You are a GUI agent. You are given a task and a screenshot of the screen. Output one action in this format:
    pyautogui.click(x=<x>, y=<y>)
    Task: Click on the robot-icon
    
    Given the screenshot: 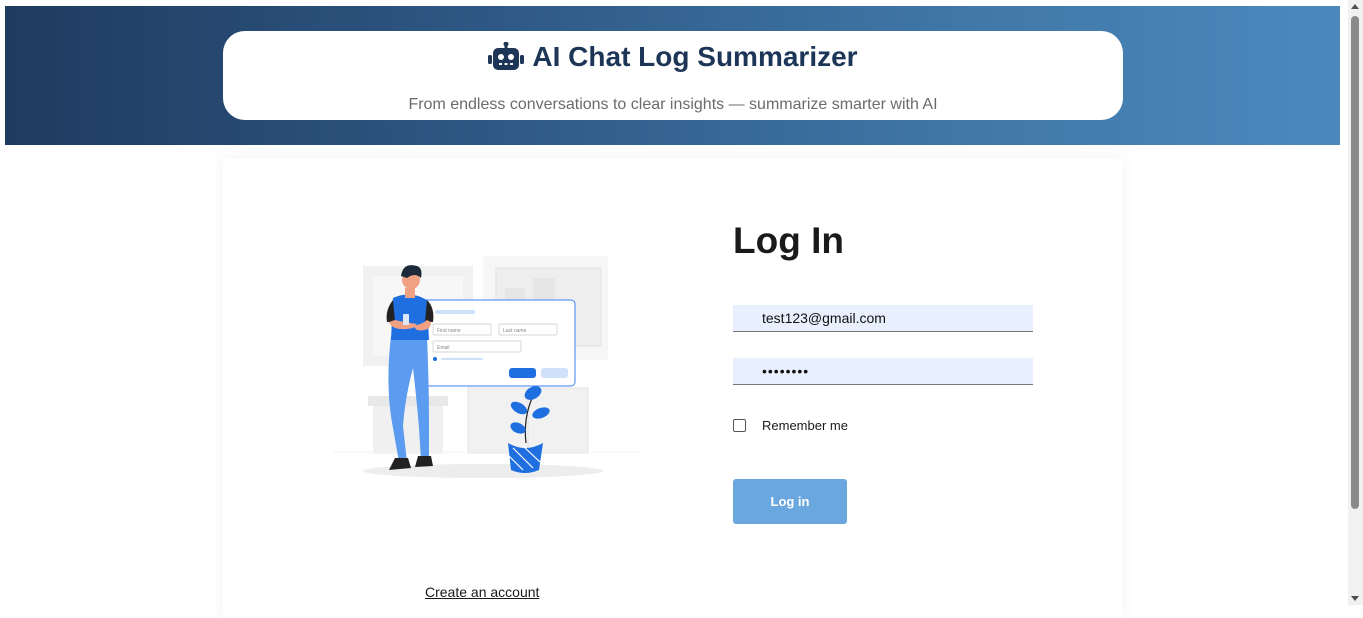 What is the action you would take?
    pyautogui.click(x=506, y=56)
    